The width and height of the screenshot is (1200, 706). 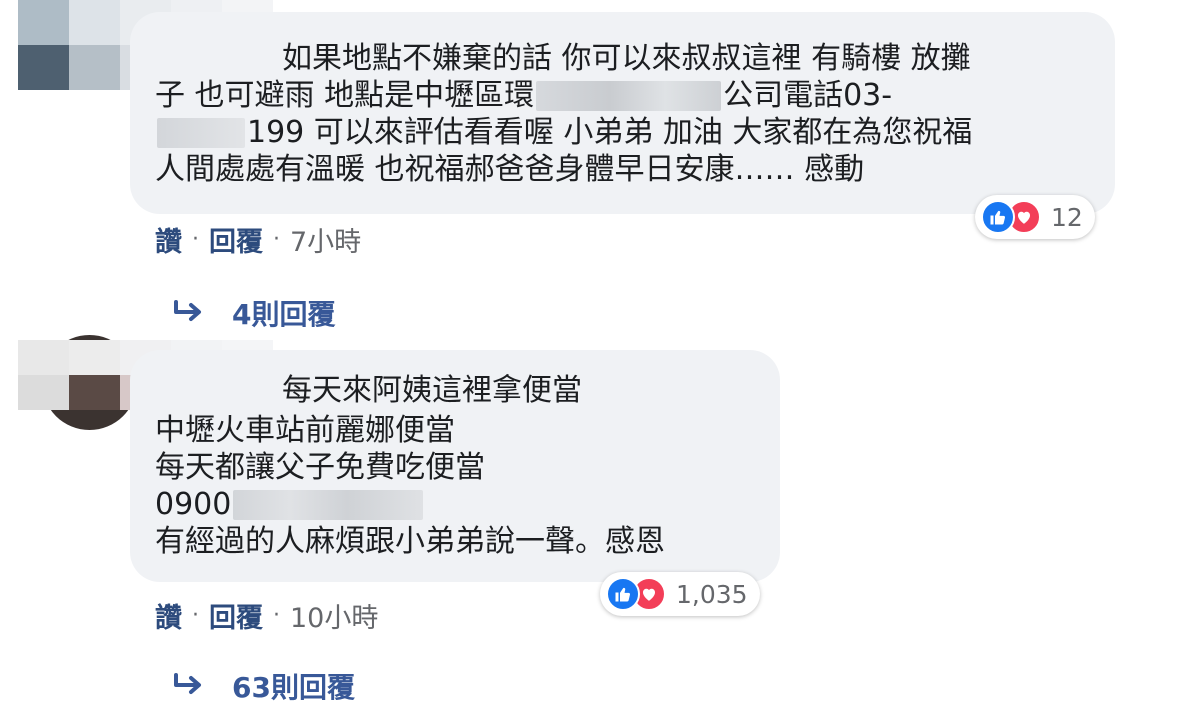 I want to click on view-replies-link: 4則回覆, so click(x=253, y=313).